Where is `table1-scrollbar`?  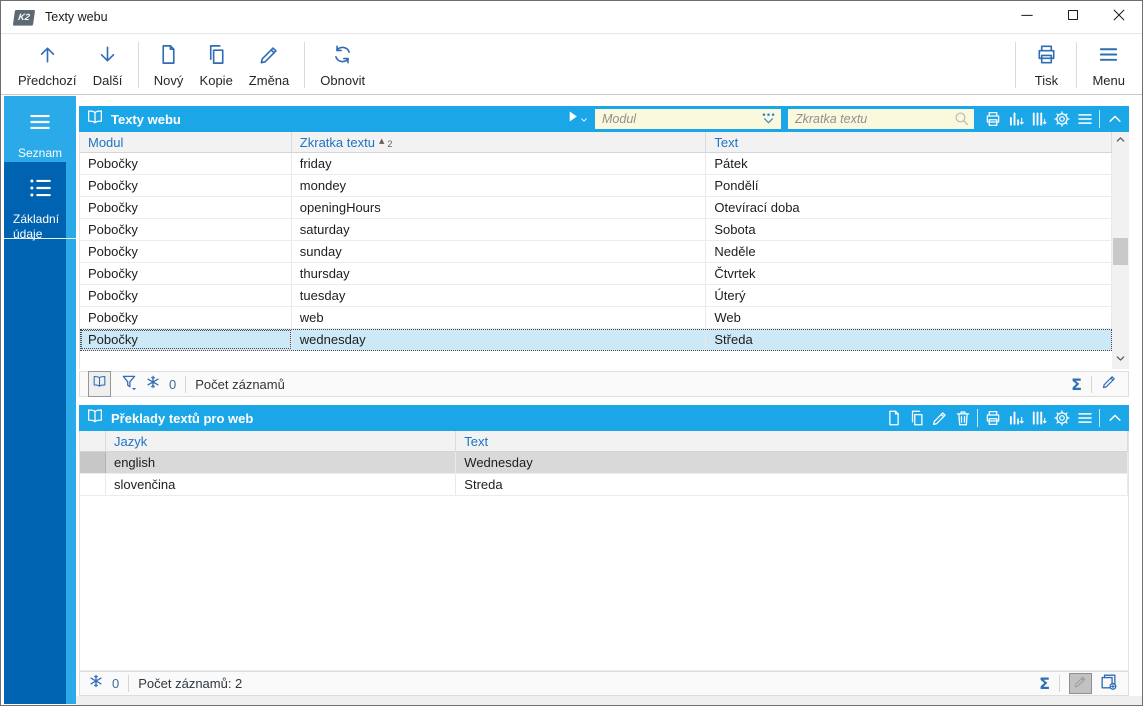 table1-scrollbar is located at coordinates (1120, 250).